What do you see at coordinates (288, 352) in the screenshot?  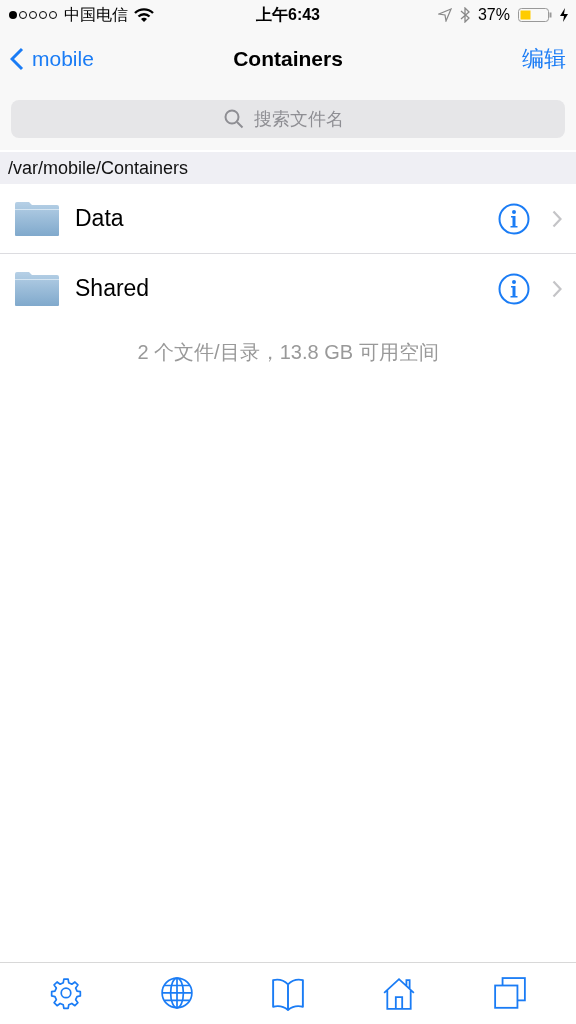 I see `summary-text: 2 个文件/目录，13.8 GB 可用空间` at bounding box center [288, 352].